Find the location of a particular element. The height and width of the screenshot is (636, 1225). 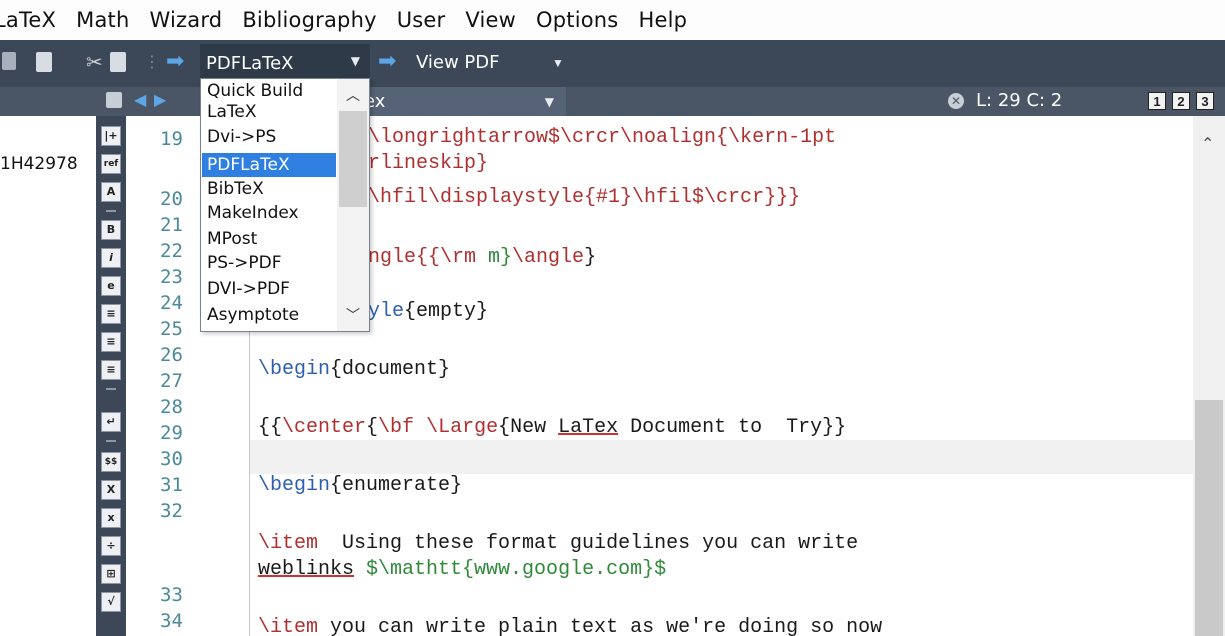

editor-tab-bar: ◀ ▶ ex ▼ ✕ L: 29 C: 2 1 2 3 is located at coordinates (612, 101).